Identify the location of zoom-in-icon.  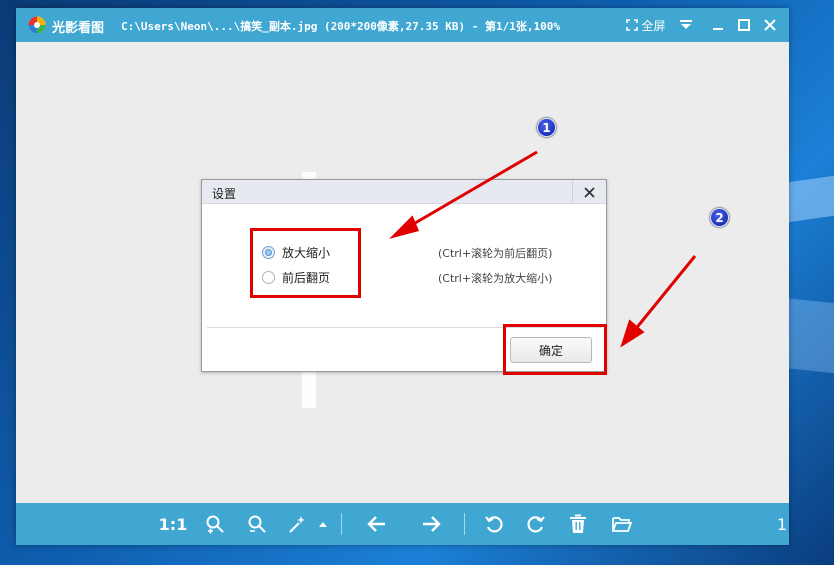
(215, 524).